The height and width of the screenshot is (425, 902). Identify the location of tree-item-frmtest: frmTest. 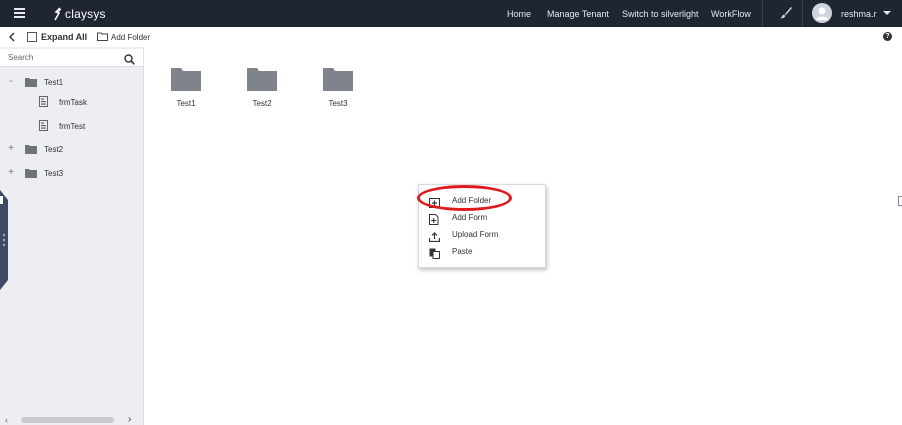
(71, 127).